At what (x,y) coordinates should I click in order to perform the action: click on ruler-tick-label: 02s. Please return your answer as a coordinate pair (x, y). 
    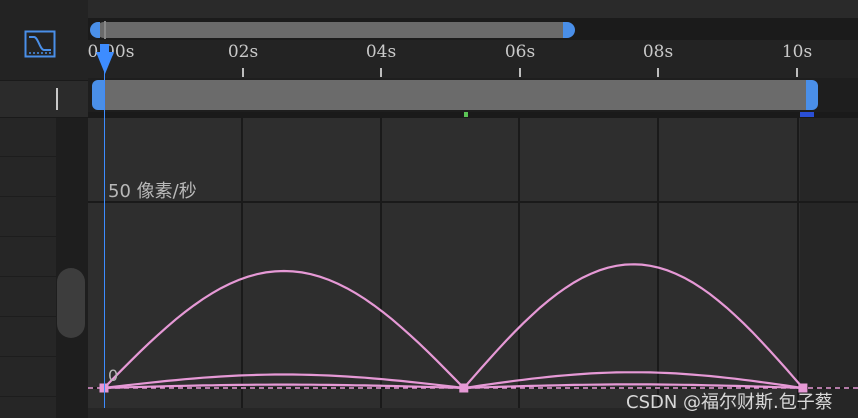
    Looking at the image, I should click on (243, 52).